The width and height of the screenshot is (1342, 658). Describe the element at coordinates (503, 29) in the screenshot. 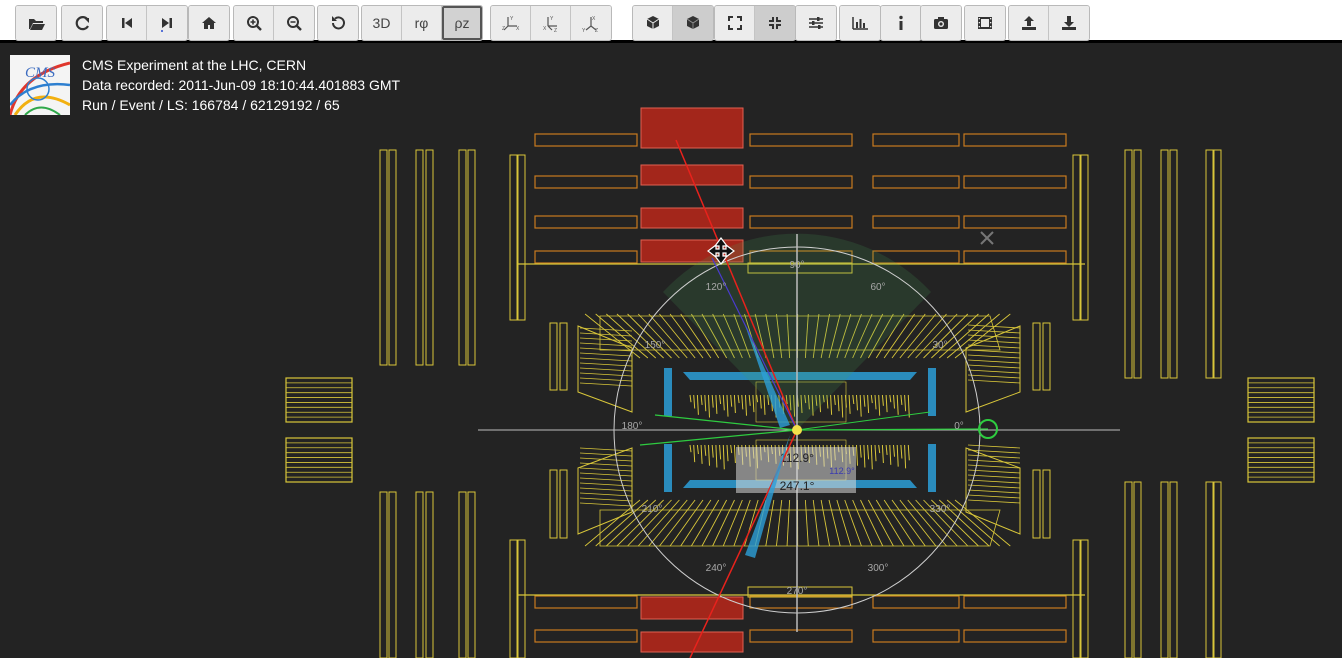

I see `svg-text: Z` at that location.